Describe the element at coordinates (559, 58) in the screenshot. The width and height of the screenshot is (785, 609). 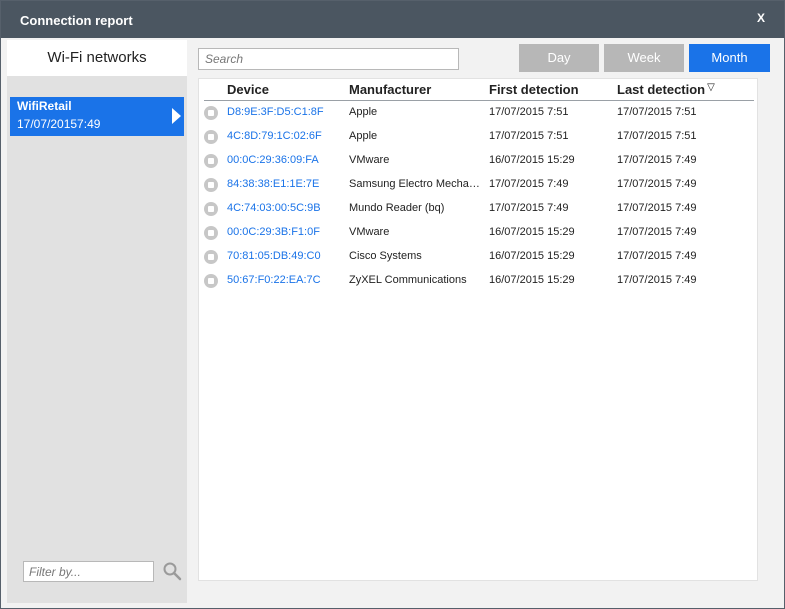
I see `day-button: Day` at that location.